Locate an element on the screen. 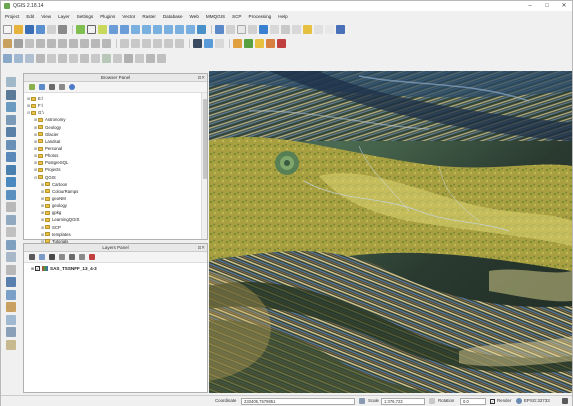 Image resolution: width=573 pixels, height=406 pixels. add-raster-icon is located at coordinates (18, 58).